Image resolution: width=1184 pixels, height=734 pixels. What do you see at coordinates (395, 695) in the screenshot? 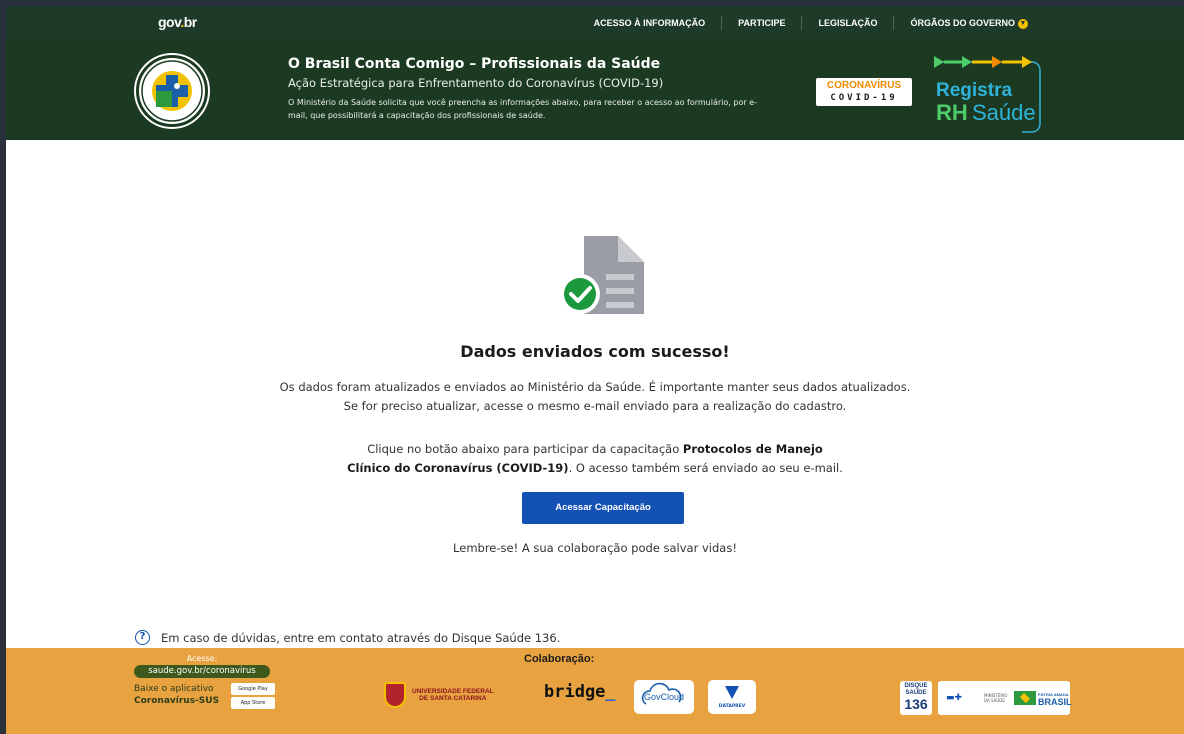
I see `ufsc-crest-icon` at bounding box center [395, 695].